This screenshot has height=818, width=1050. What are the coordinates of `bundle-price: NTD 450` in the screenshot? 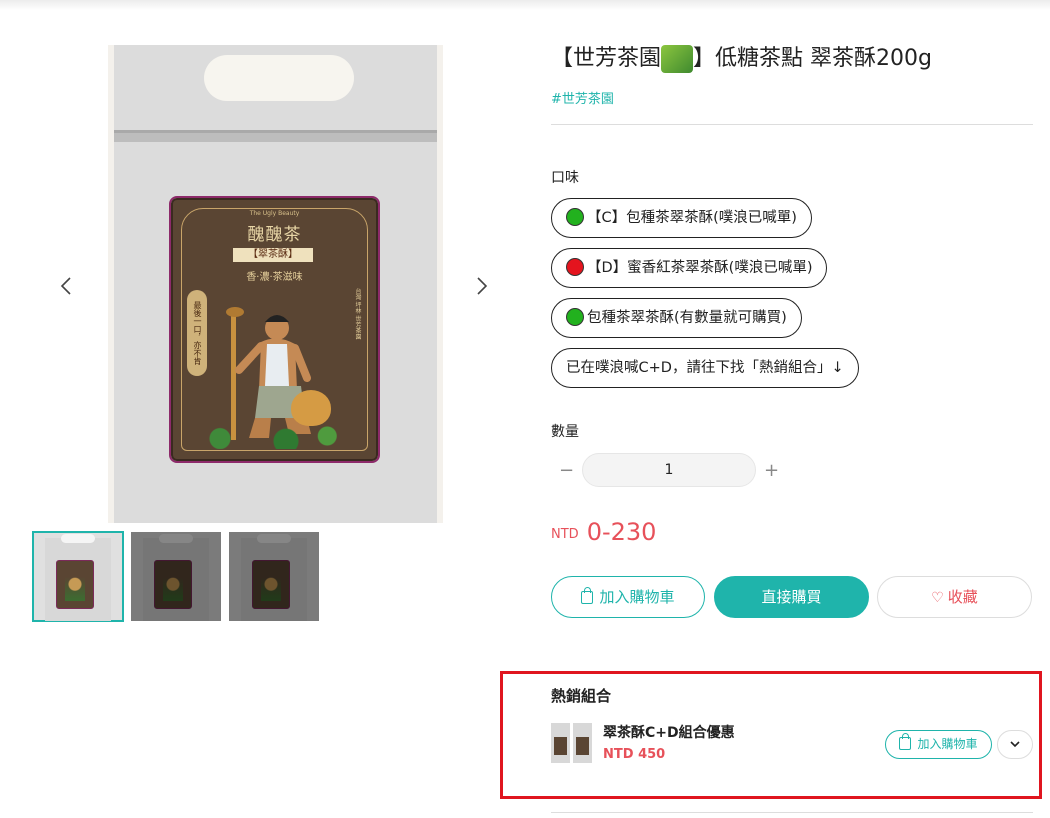 It's located at (634, 754).